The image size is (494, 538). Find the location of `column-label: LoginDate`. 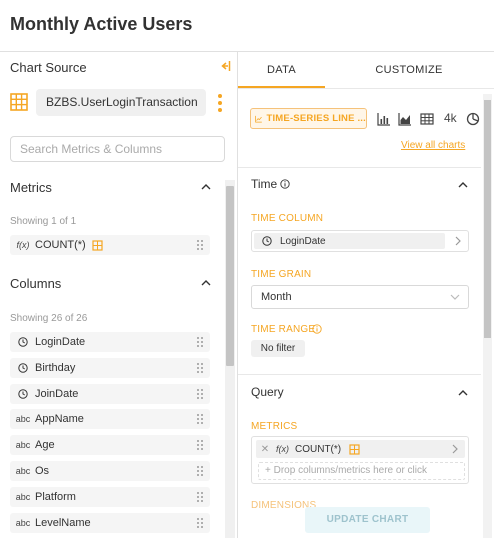

column-label: LoginDate is located at coordinates (60, 342).